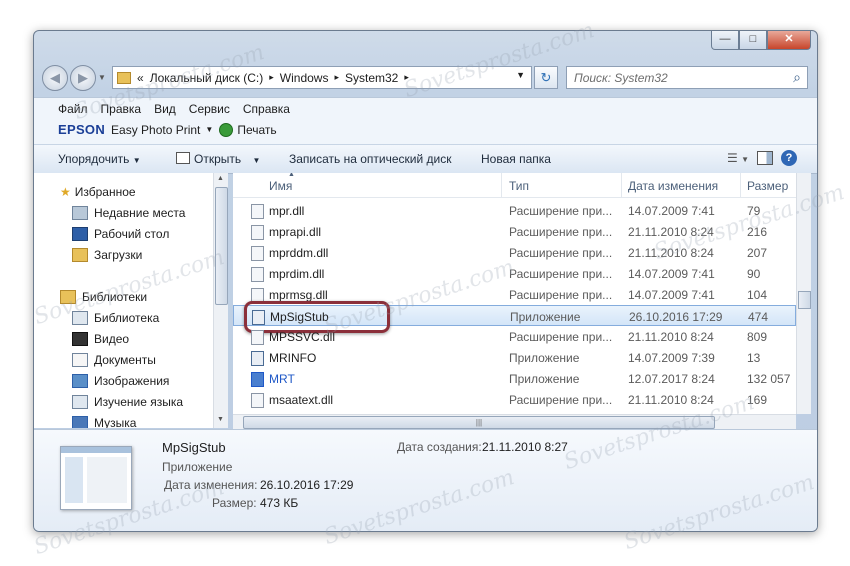  I want to click on breadcrumb-overflow: «, so click(140, 78).